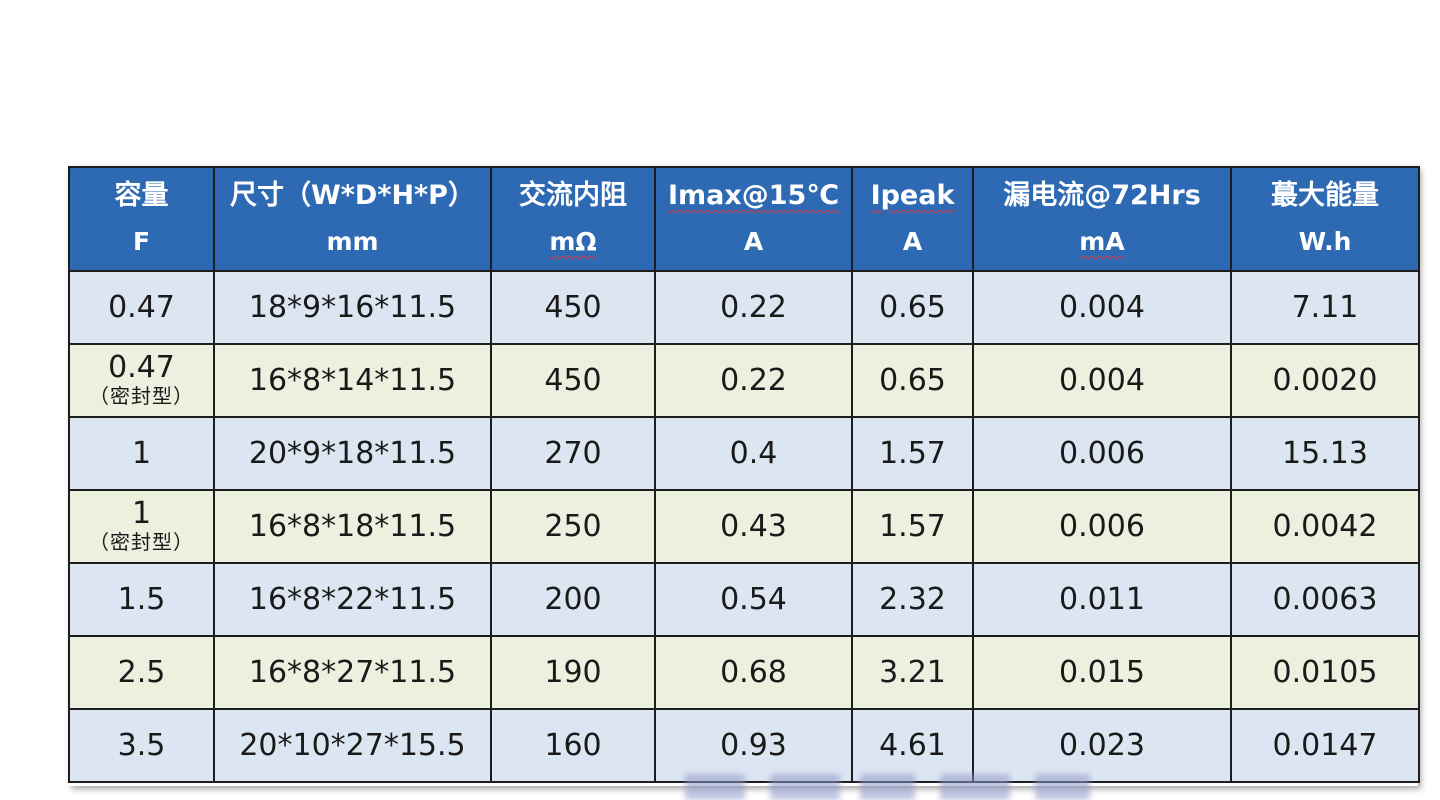  What do you see at coordinates (1325, 241) in the screenshot?
I see `header-energy-unit: W.h` at bounding box center [1325, 241].